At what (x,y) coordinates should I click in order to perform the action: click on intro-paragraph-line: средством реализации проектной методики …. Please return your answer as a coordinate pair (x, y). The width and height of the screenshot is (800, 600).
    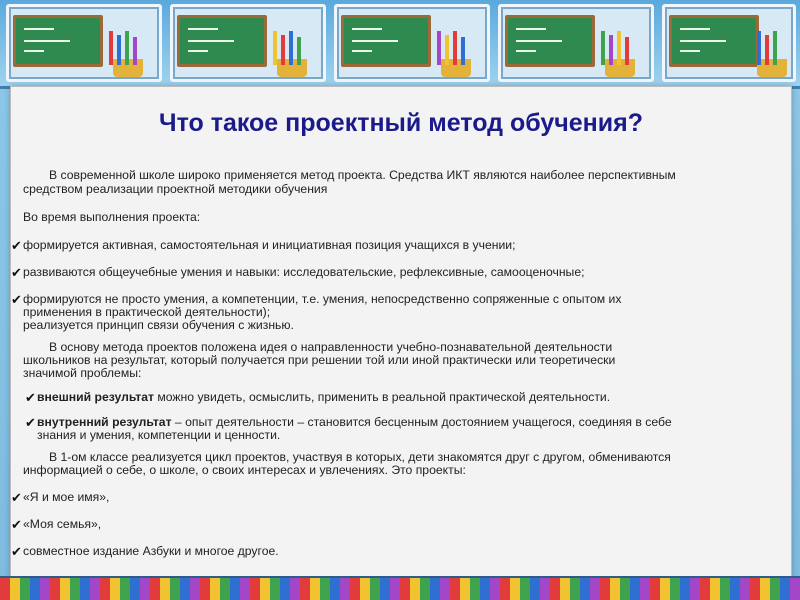
    Looking at the image, I should click on (175, 189).